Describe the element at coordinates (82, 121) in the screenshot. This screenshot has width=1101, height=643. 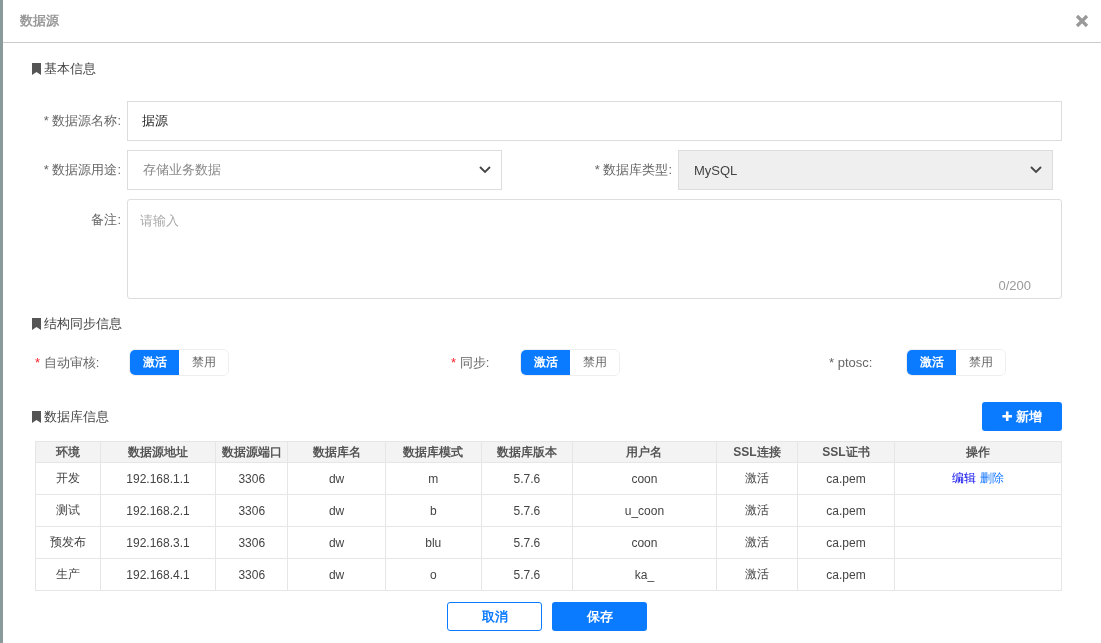
I see `field-label: * 数据源名称:` at that location.